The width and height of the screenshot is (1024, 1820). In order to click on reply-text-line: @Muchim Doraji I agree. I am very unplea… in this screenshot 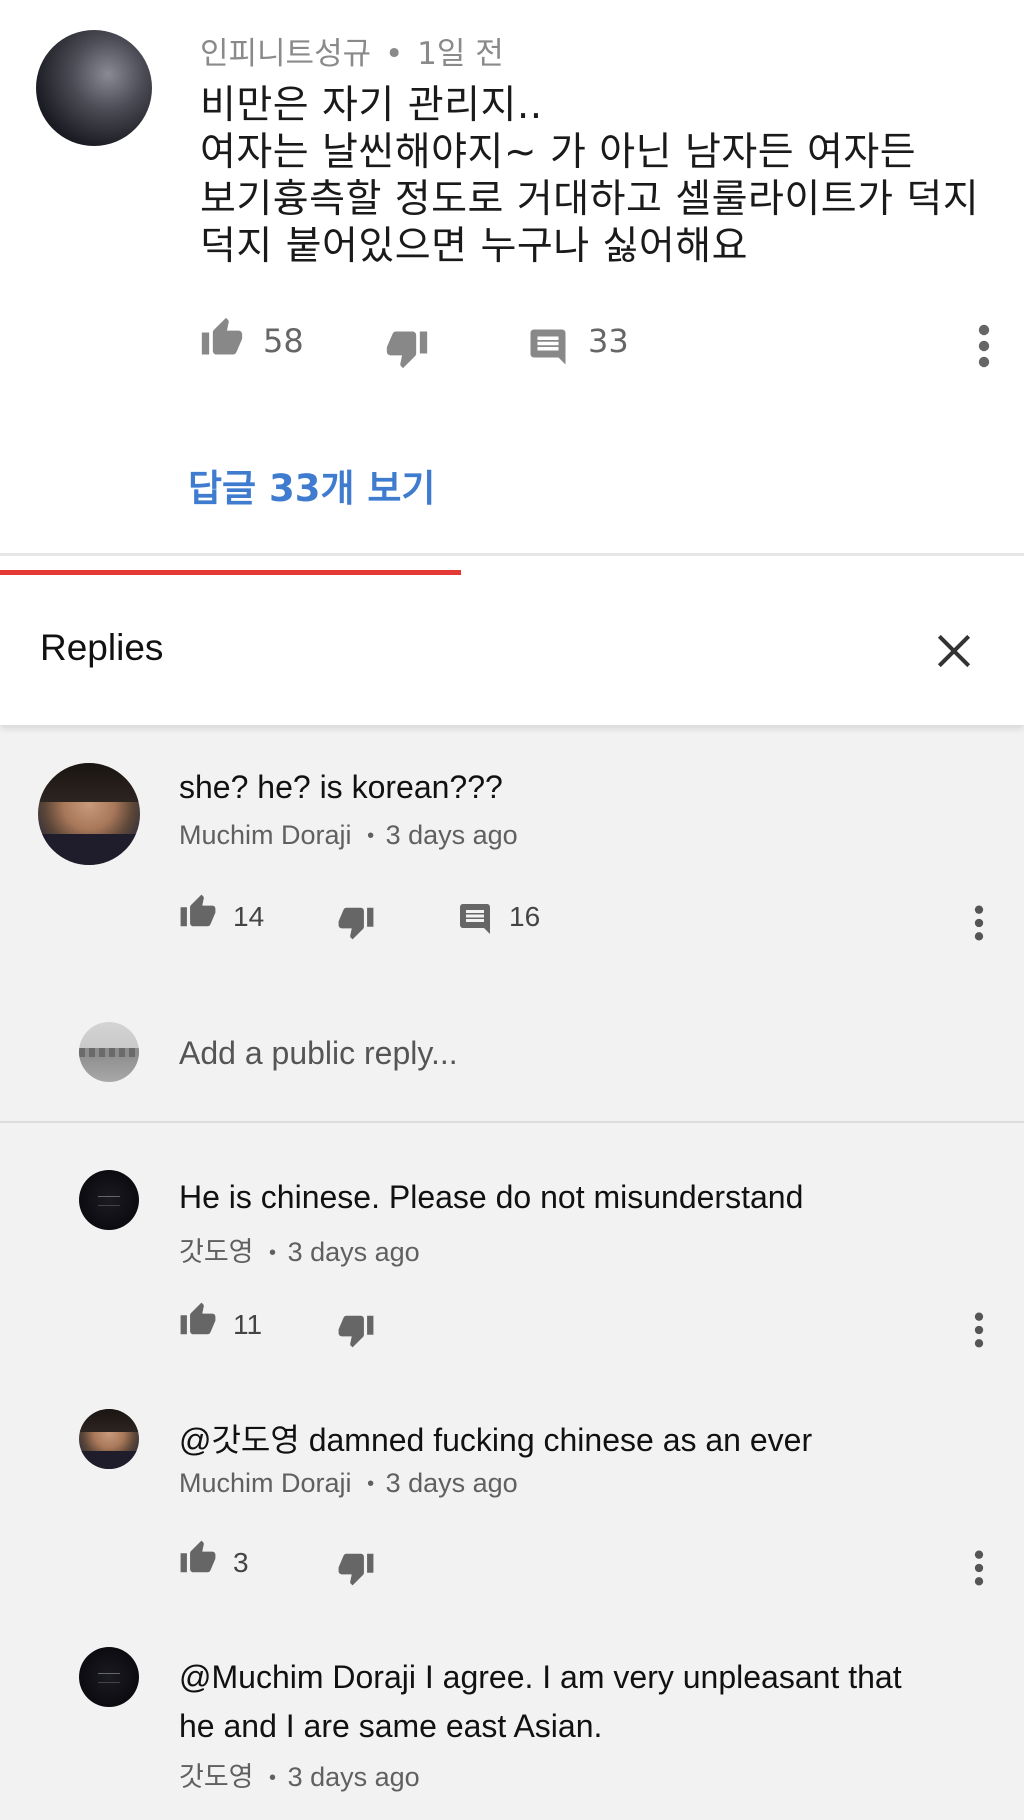, I will do `click(540, 1677)`.